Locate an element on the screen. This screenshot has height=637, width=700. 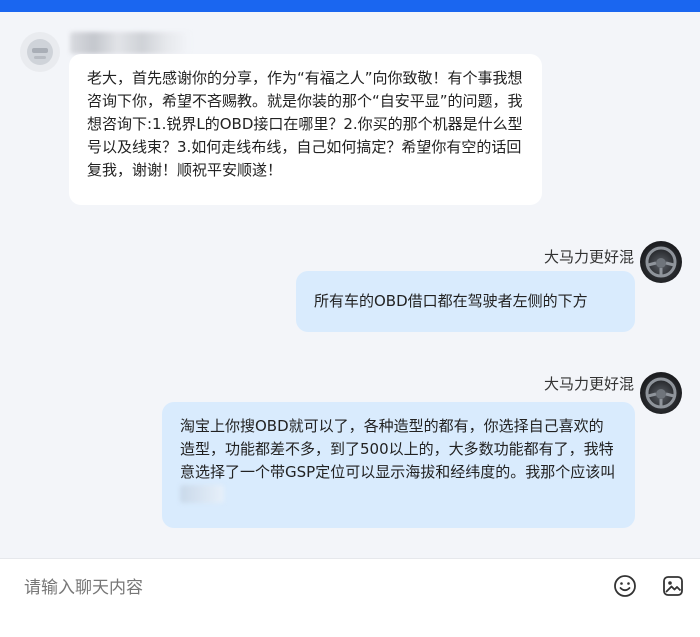
image-icon is located at coordinates (673, 586).